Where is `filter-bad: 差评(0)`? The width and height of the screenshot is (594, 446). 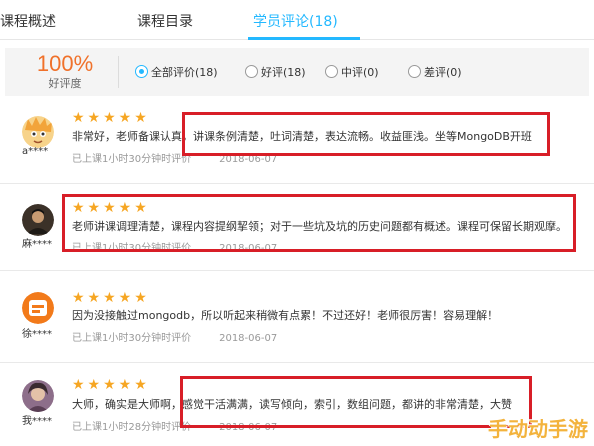
filter-bad: 差评(0) is located at coordinates (435, 72).